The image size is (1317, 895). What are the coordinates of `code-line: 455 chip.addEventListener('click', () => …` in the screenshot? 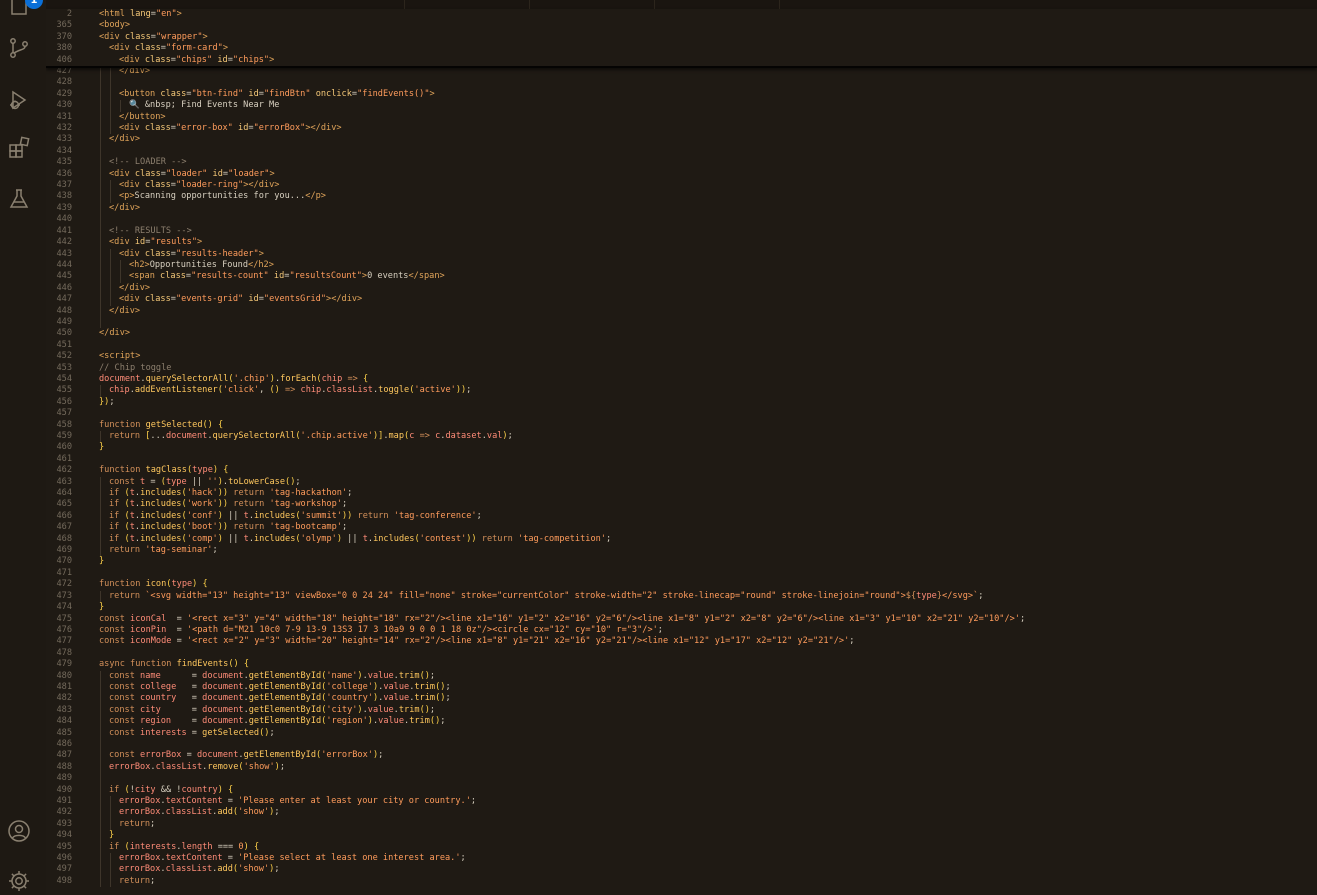 It's located at (681, 391).